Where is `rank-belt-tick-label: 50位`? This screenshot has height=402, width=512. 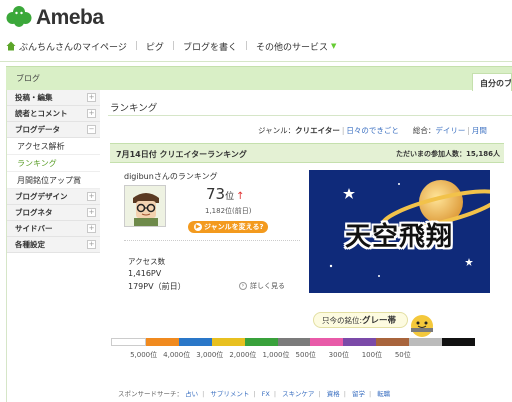 rank-belt-tick-label: 50位 is located at coordinates (402, 355).